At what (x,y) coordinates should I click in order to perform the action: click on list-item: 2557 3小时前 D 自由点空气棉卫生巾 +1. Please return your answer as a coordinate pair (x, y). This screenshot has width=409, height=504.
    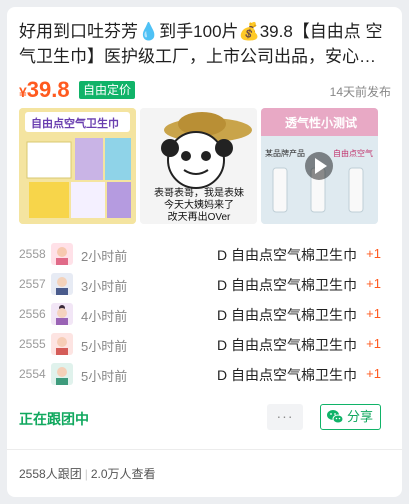
    Looking at the image, I should click on (205, 285).